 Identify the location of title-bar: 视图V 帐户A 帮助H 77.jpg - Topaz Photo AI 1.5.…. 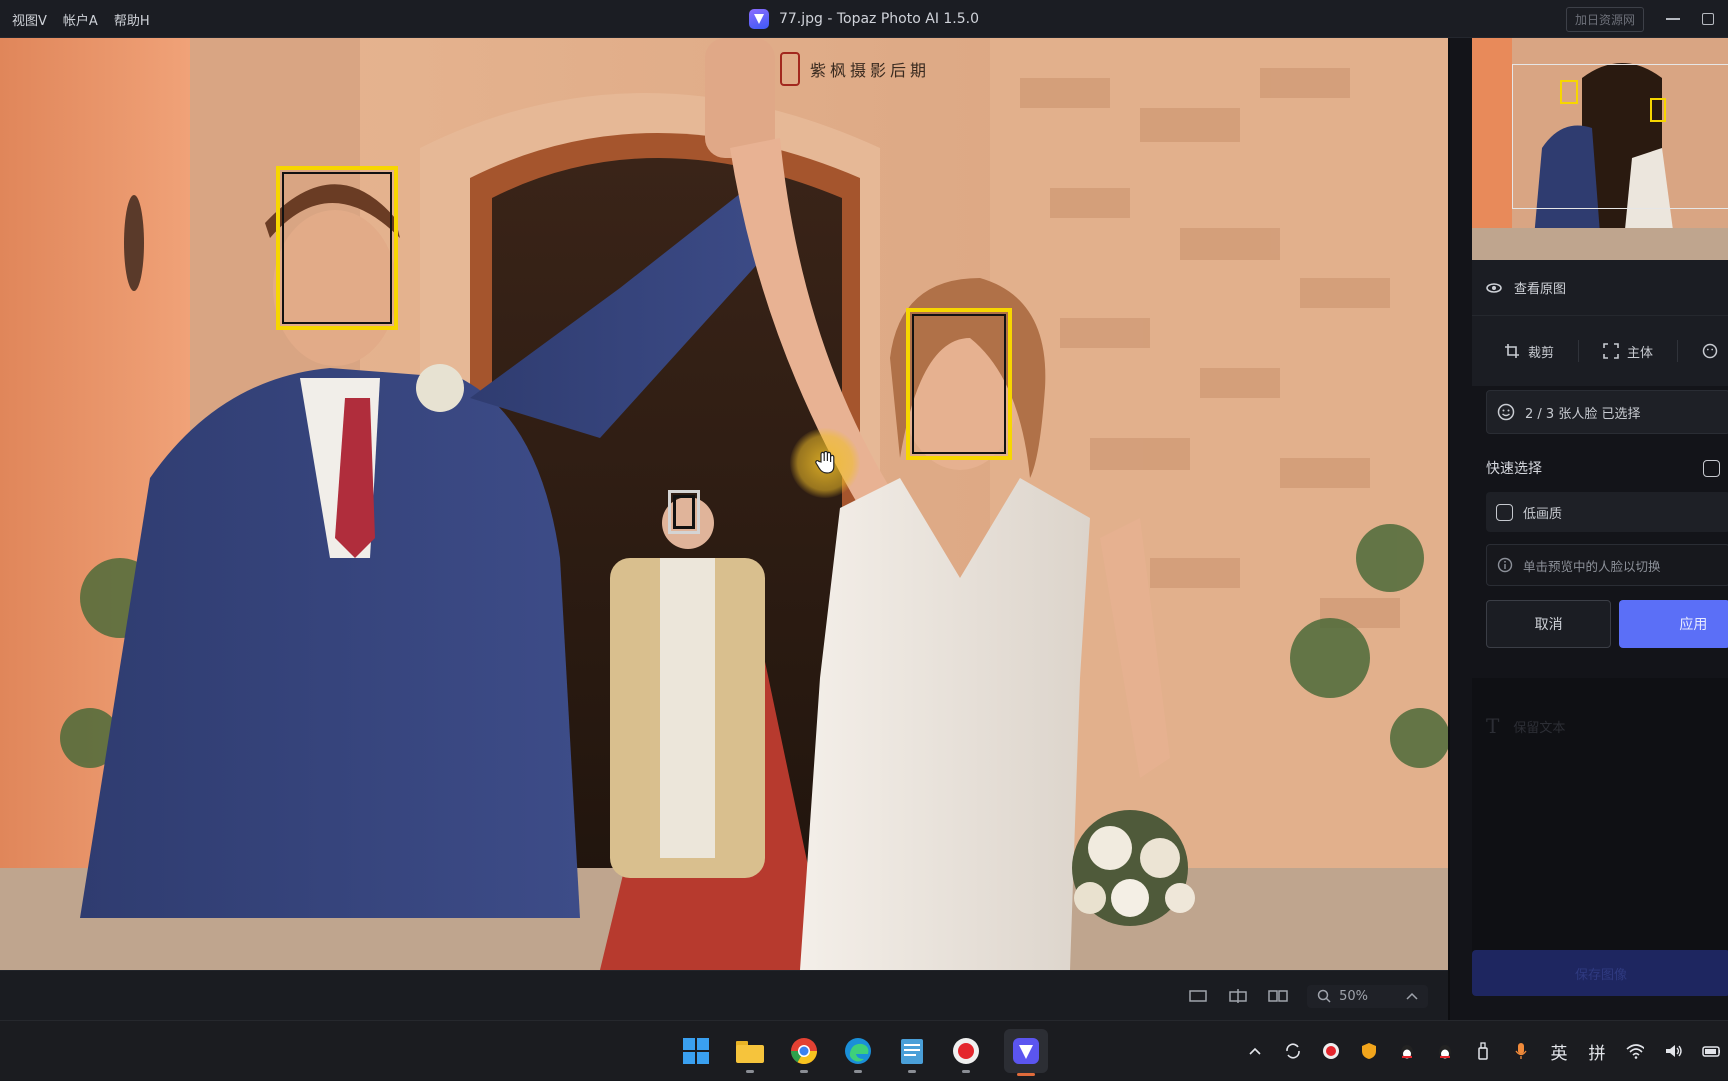
(864, 19).